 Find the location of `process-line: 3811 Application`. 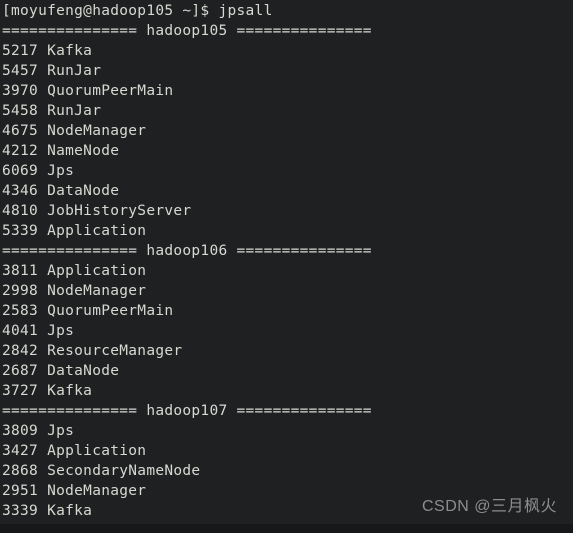

process-line: 3811 Application is located at coordinates (74, 271).